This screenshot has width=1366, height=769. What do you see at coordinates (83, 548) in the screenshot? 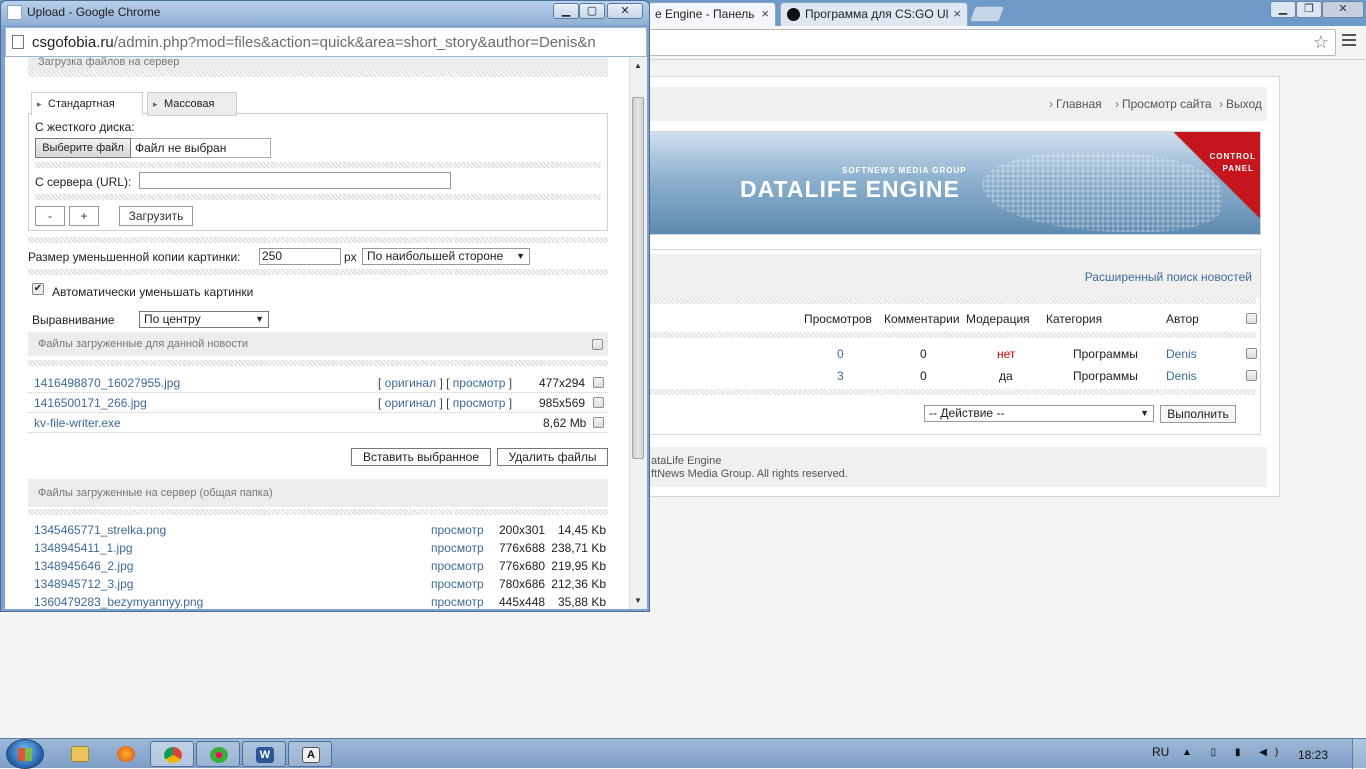
I see `file-name-link: 1348945411_1.jpg` at bounding box center [83, 548].